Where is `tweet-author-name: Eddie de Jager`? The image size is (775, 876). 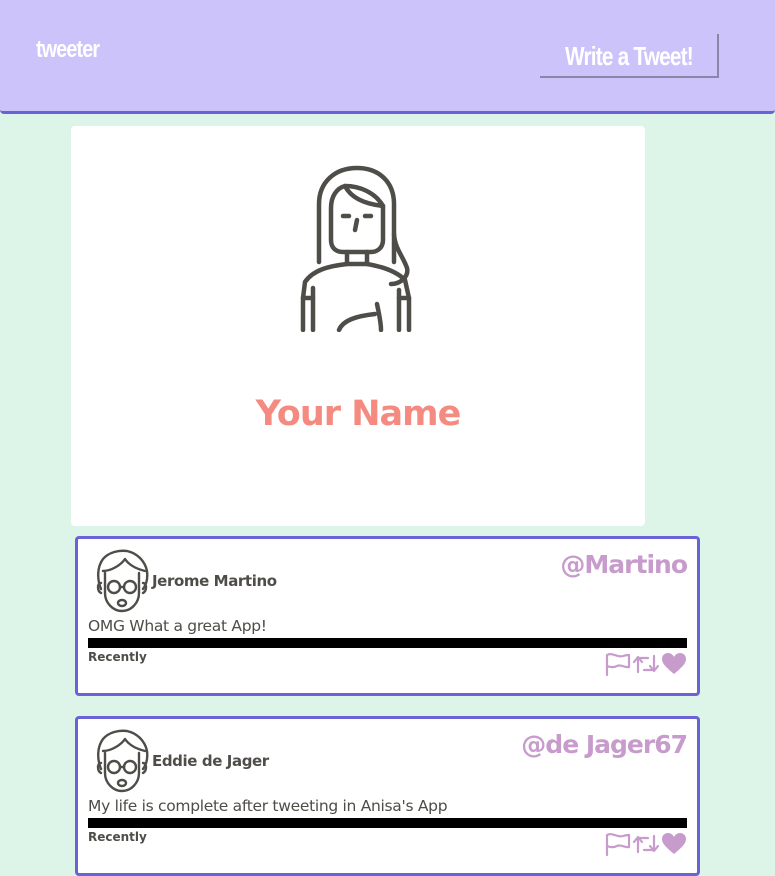
tweet-author-name: Eddie de Jager is located at coordinates (210, 761).